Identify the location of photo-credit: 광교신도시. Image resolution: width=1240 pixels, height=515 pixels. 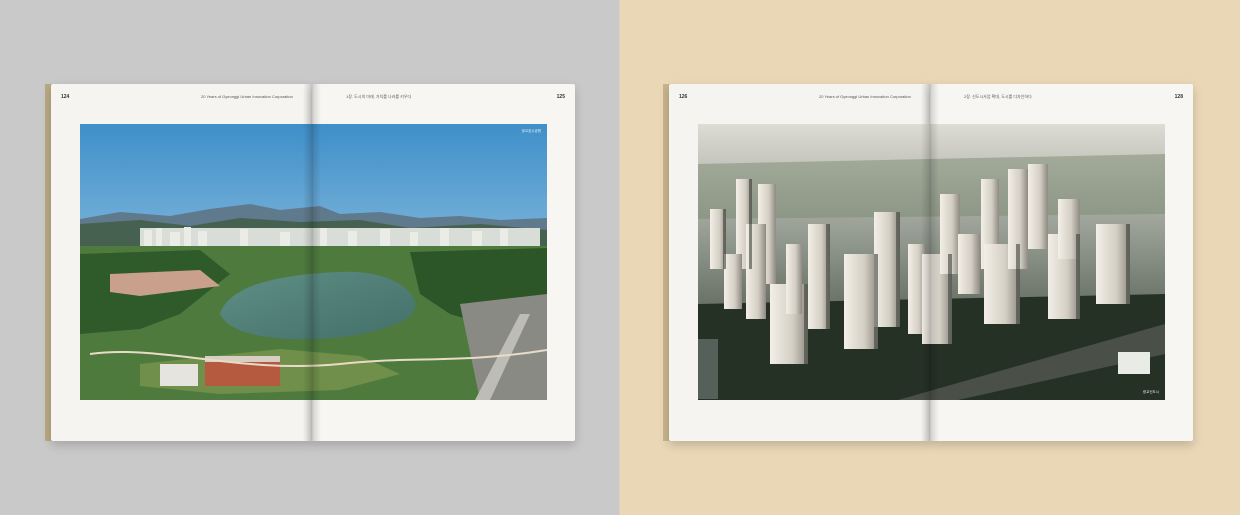
(1150, 392).